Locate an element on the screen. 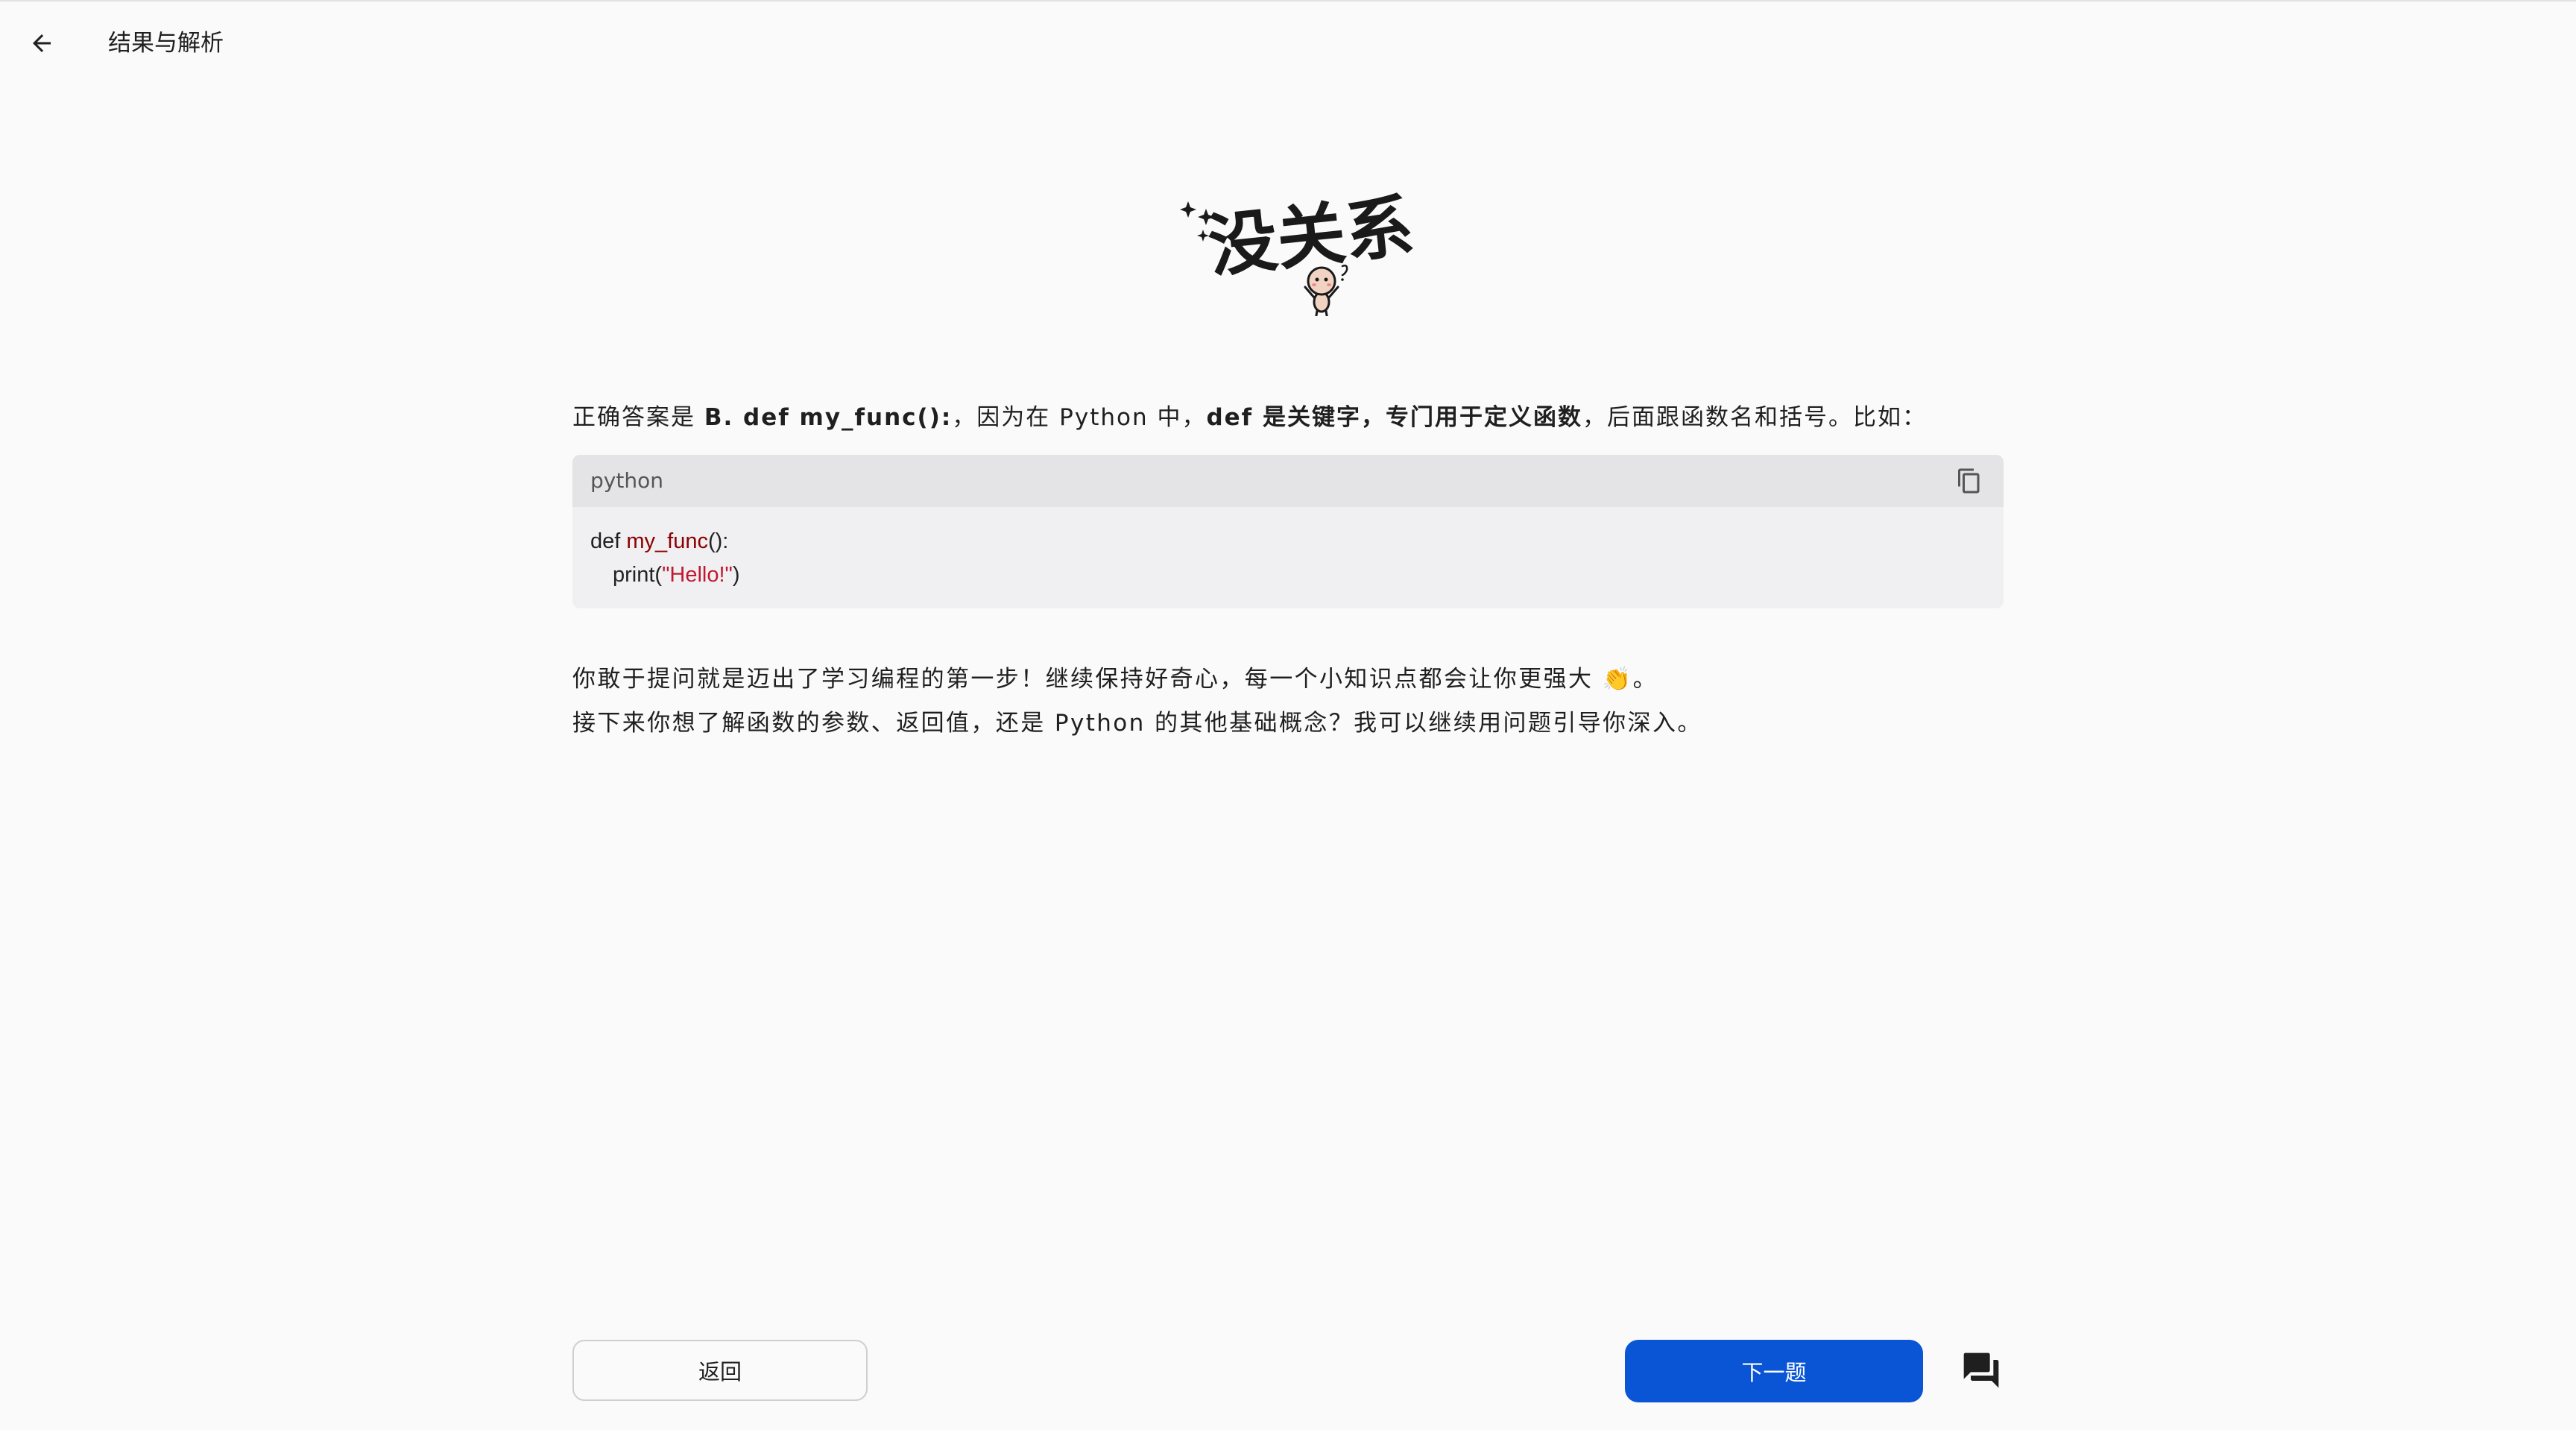  chat-button is located at coordinates (1981, 1370).